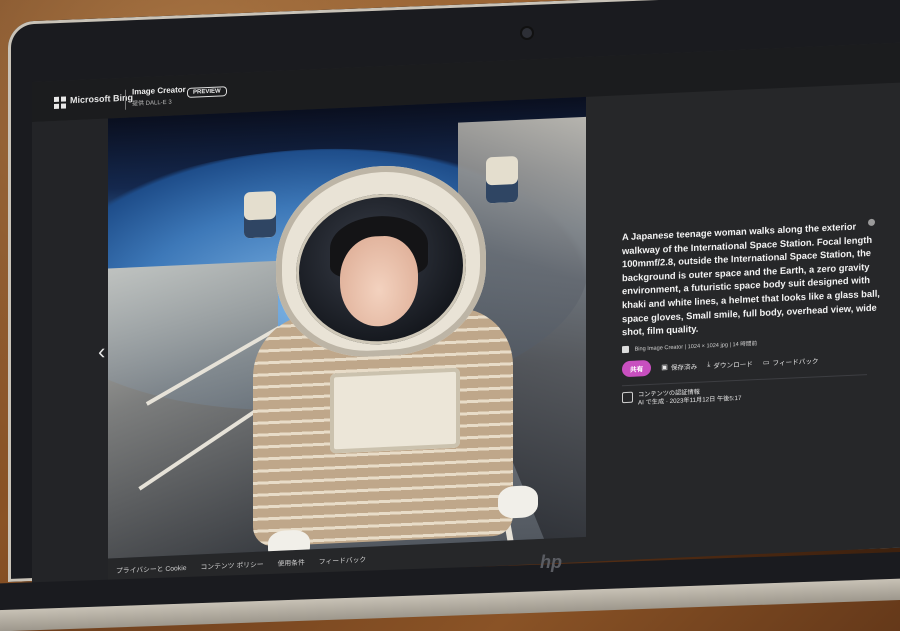 The width and height of the screenshot is (900, 631). What do you see at coordinates (745, 344) in the screenshot?
I see `meta-time: 14 時間前` at bounding box center [745, 344].